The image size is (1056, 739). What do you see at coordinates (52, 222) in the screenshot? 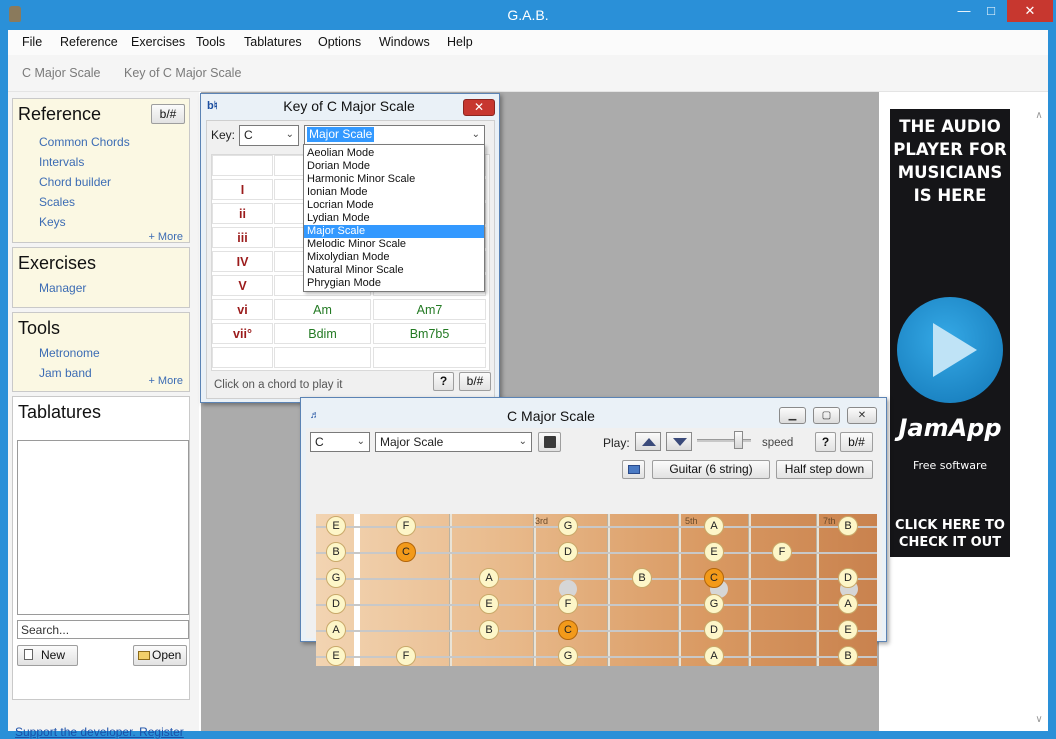
I see `link-keys: Keys` at bounding box center [52, 222].